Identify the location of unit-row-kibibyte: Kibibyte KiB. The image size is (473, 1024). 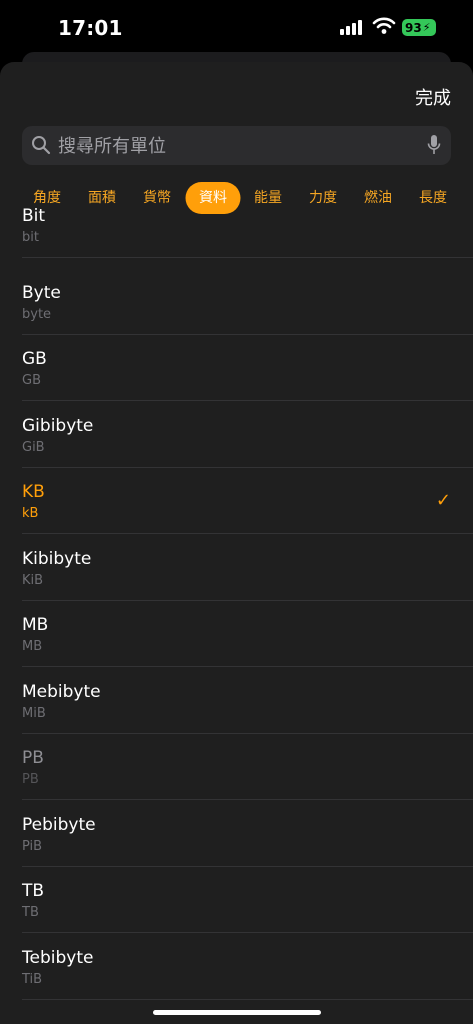
(236, 568).